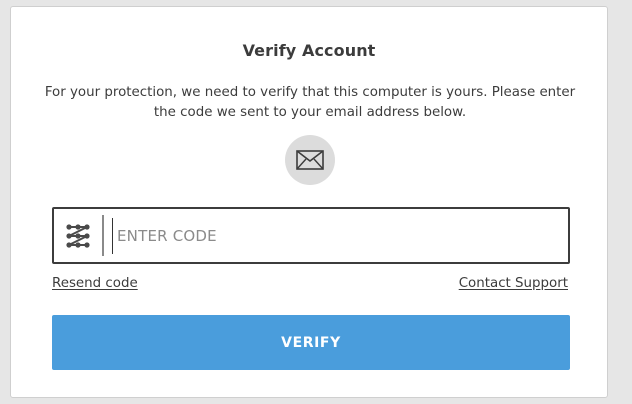 This screenshot has width=632, height=404. I want to click on code-field, so click(311, 235).